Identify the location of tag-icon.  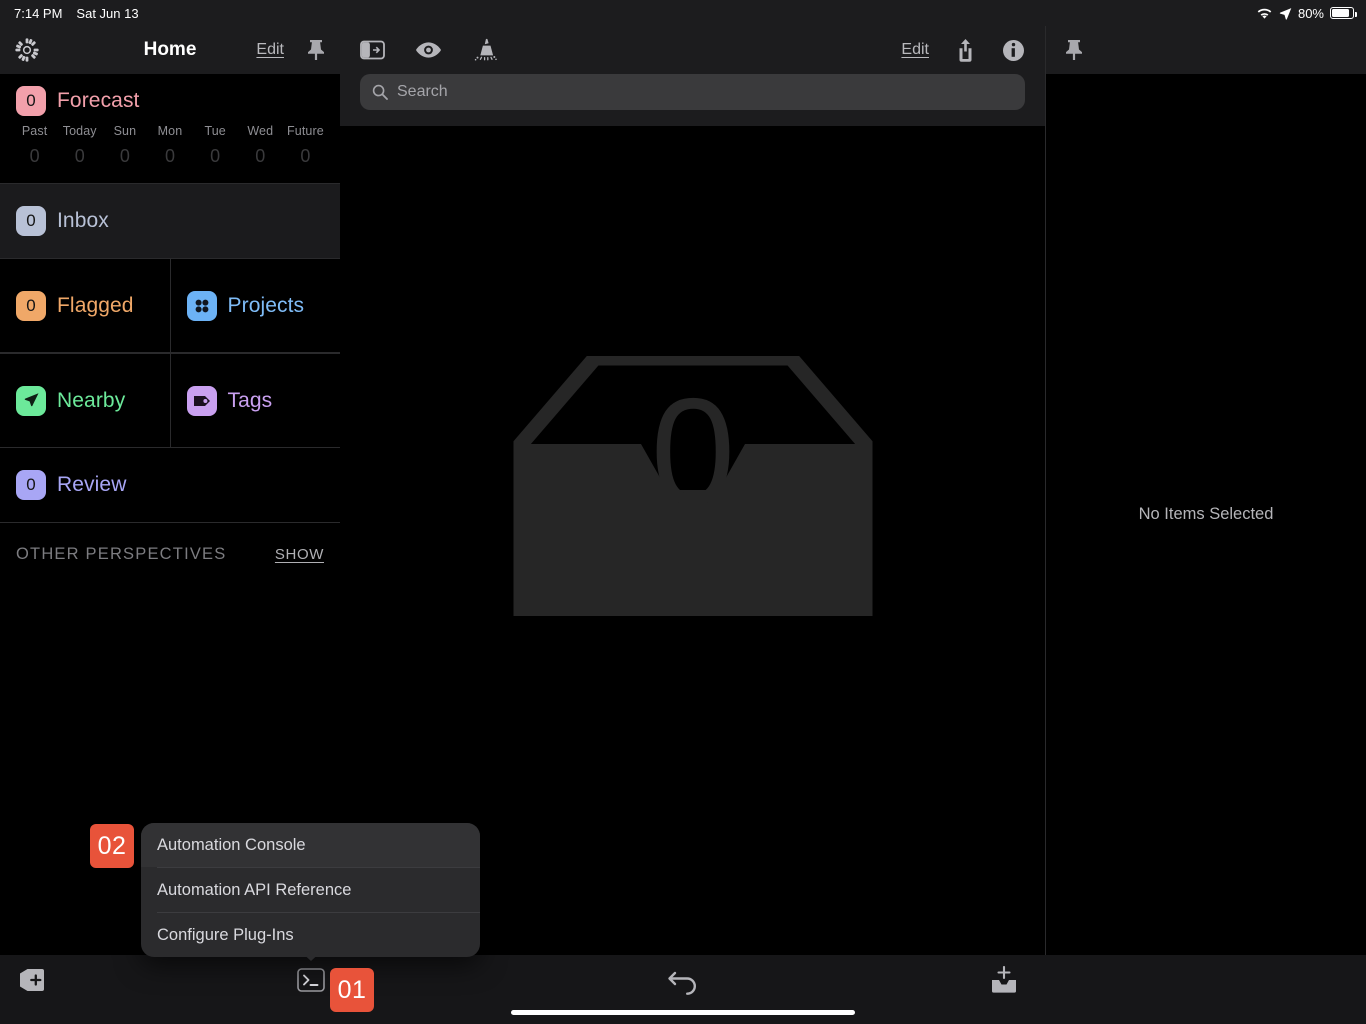
(201, 400).